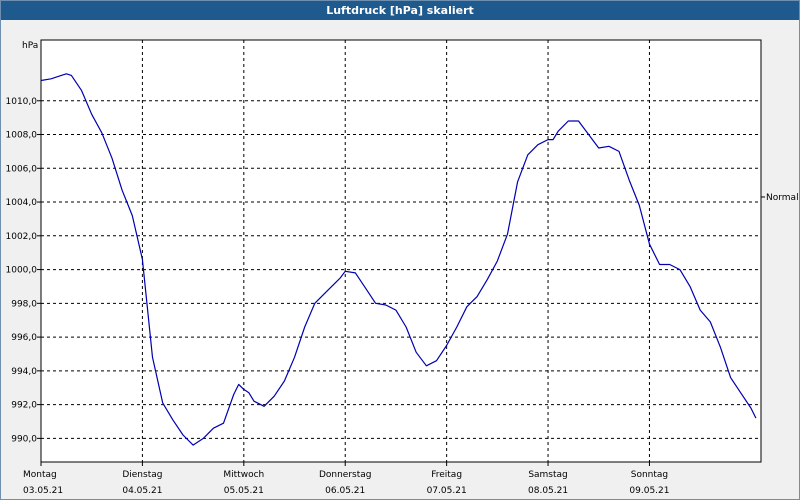 Image resolution: width=800 pixels, height=500 pixels. I want to click on y-tick-label: 992,0, so click(24, 406).